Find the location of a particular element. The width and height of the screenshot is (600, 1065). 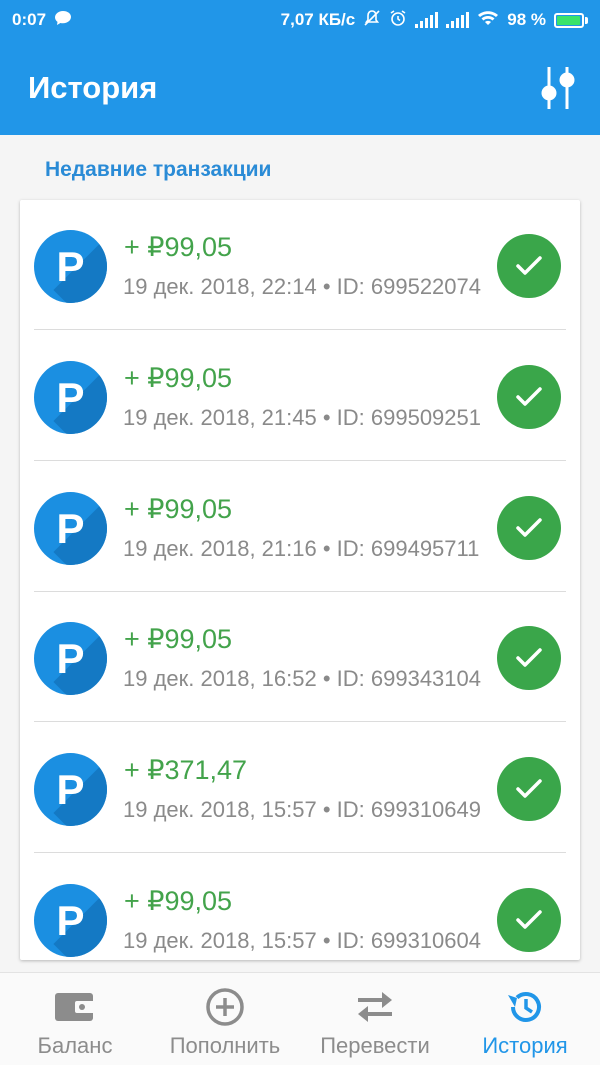

nav-item-topup: Пополнить is located at coordinates (225, 1019).